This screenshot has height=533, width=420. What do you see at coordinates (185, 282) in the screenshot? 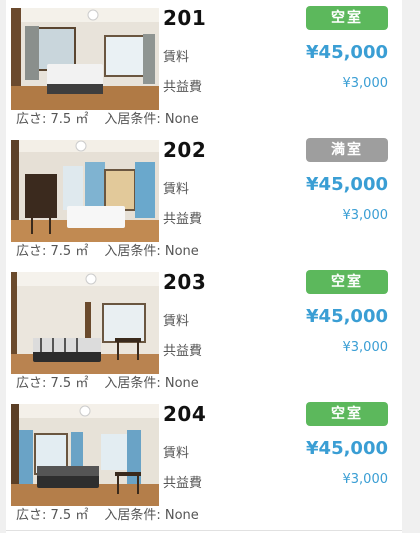
I see `room-number: 203` at bounding box center [185, 282].